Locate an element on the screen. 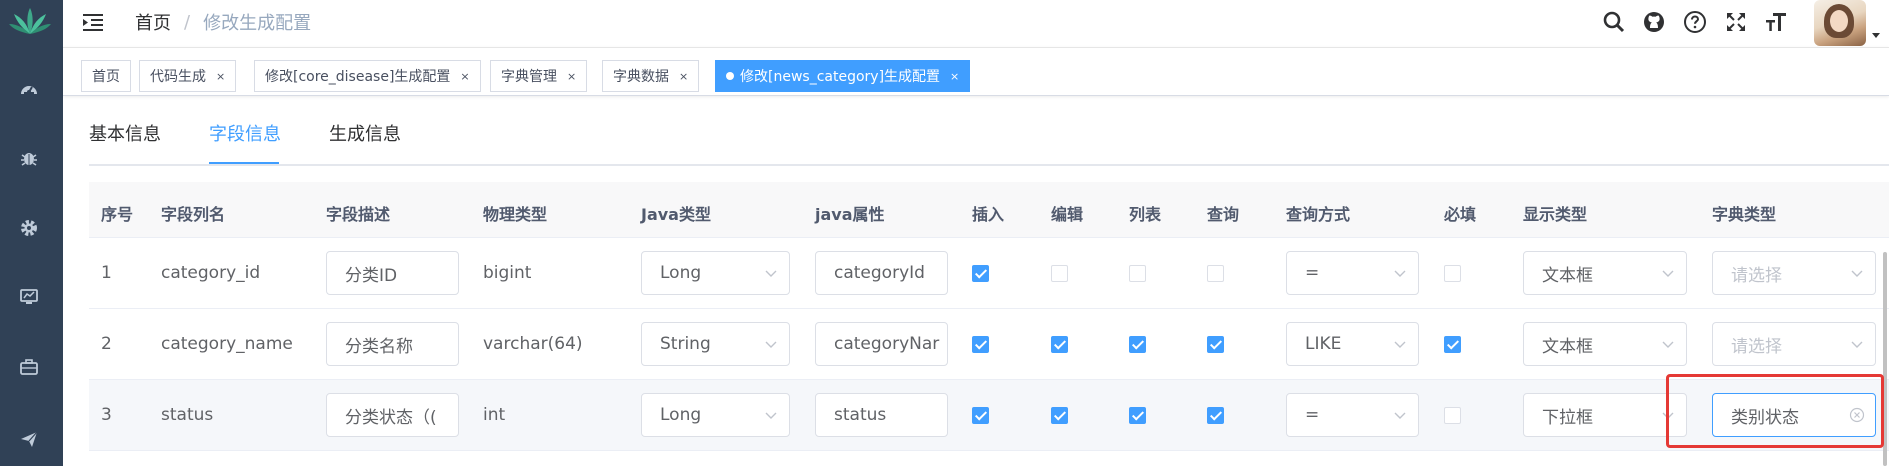 This screenshot has width=1889, height=466. select-value: 类别状态 is located at coordinates (1765, 417).